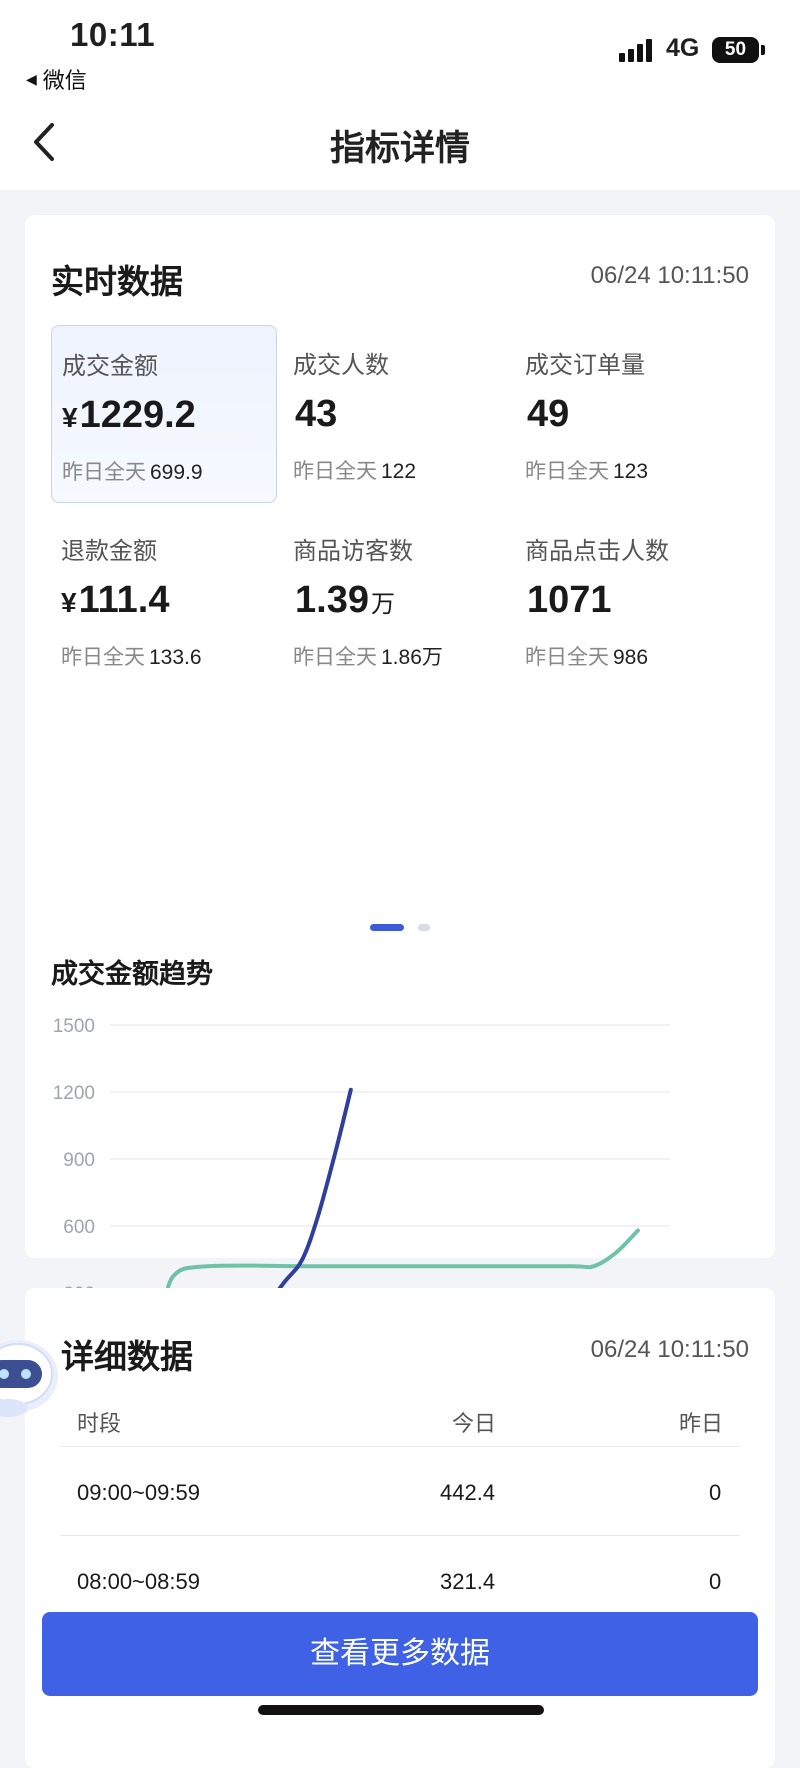  I want to click on metric-value: ¥111.4, so click(115, 600).